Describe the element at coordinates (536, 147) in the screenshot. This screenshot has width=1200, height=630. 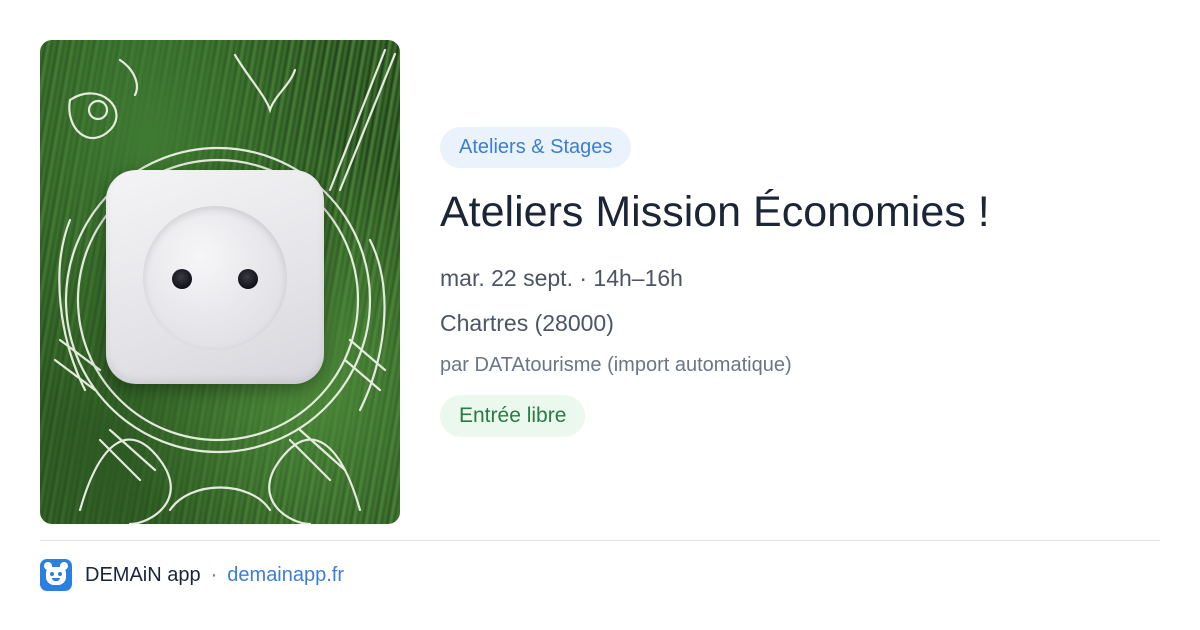
I see `category-badge: Ateliers & Stages` at that location.